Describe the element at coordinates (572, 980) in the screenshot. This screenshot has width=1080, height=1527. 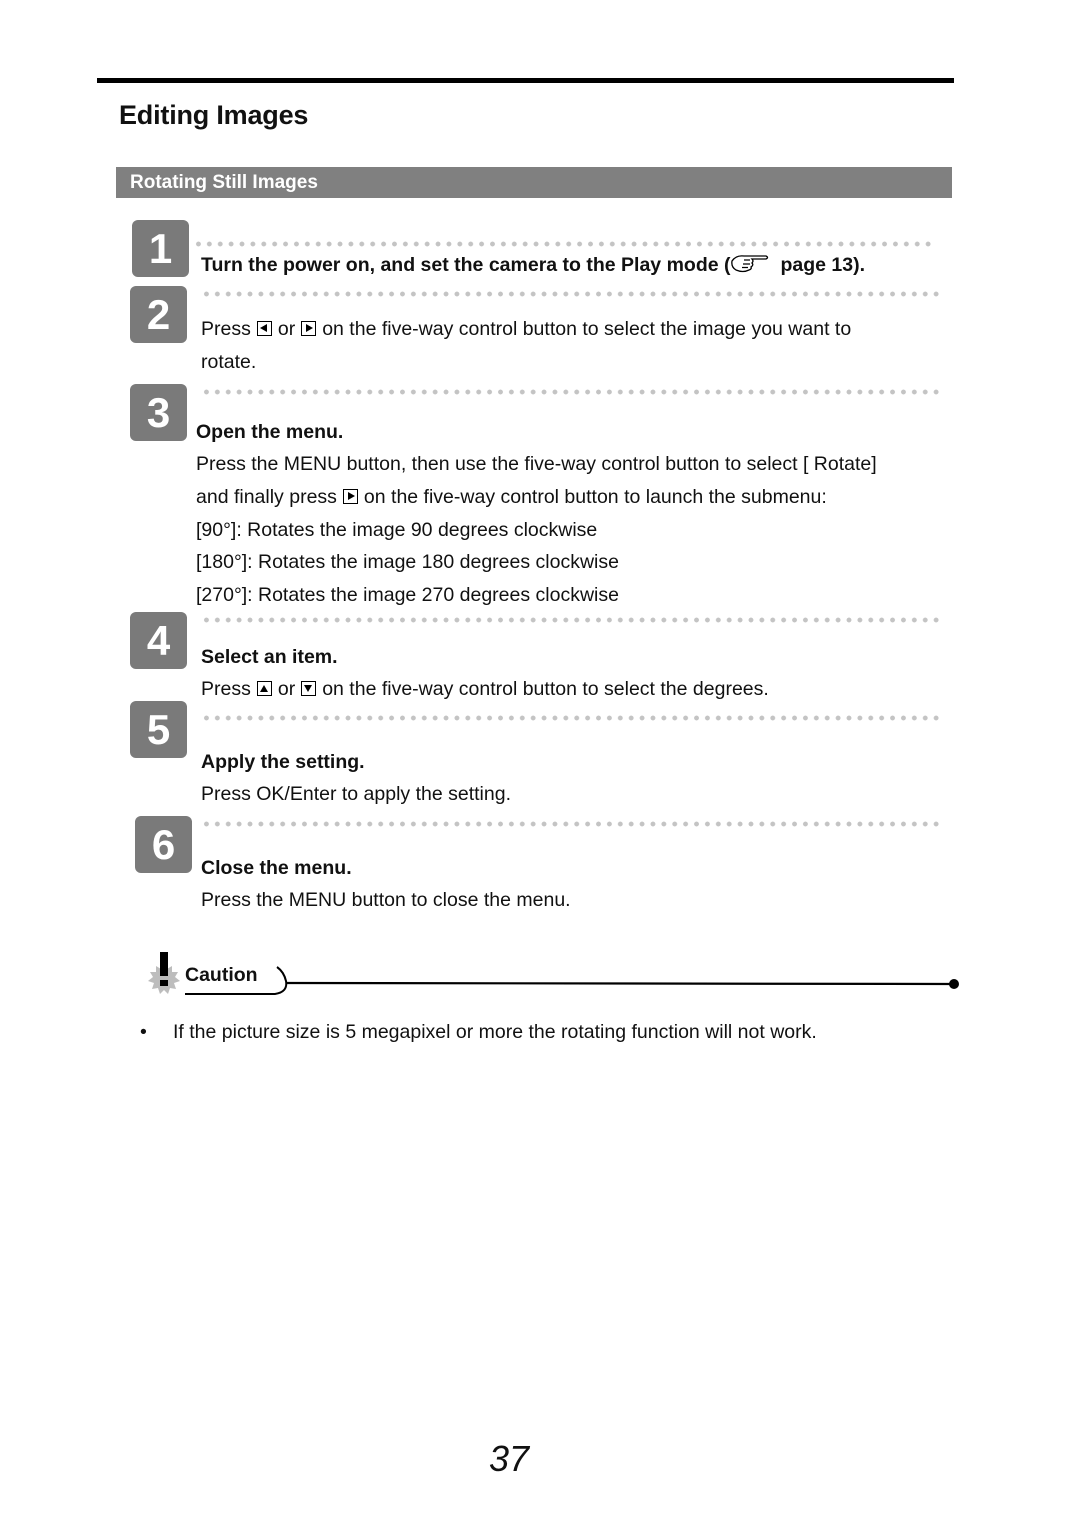
I see `caution-divider-line` at that location.